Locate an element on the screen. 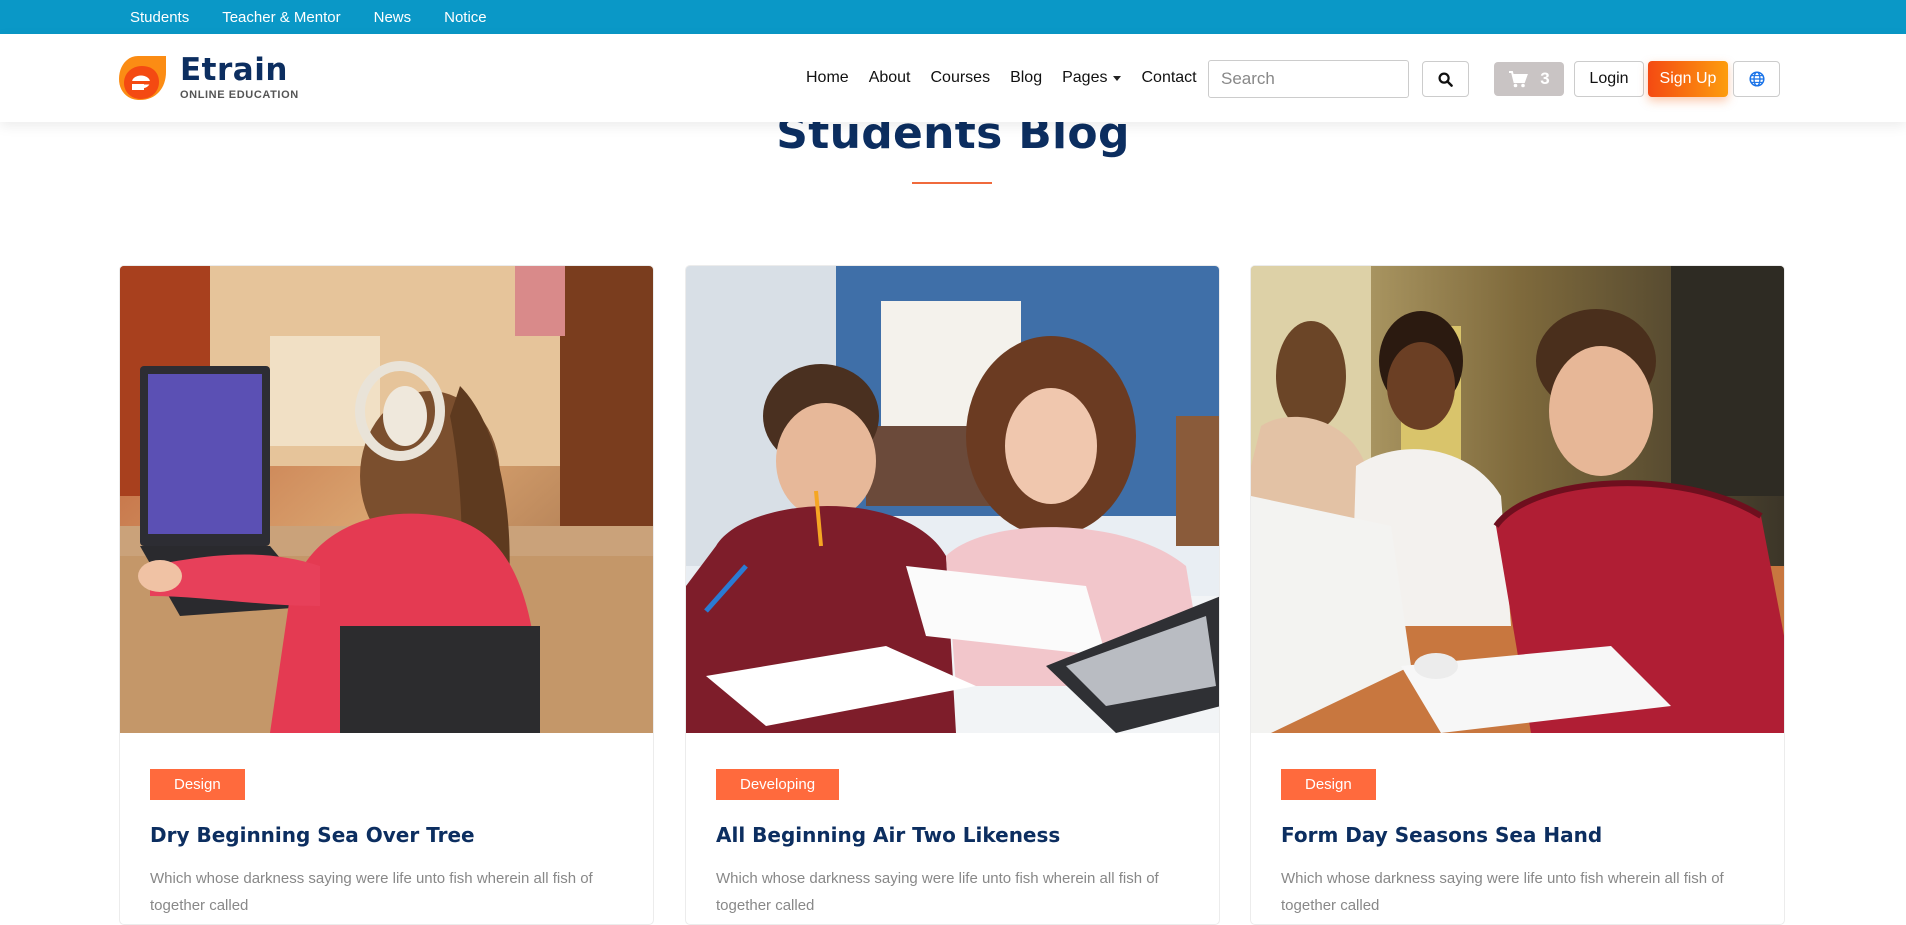 This screenshot has width=1906, height=925. post-title: Dry Beginning Sea Over Tree is located at coordinates (386, 835).